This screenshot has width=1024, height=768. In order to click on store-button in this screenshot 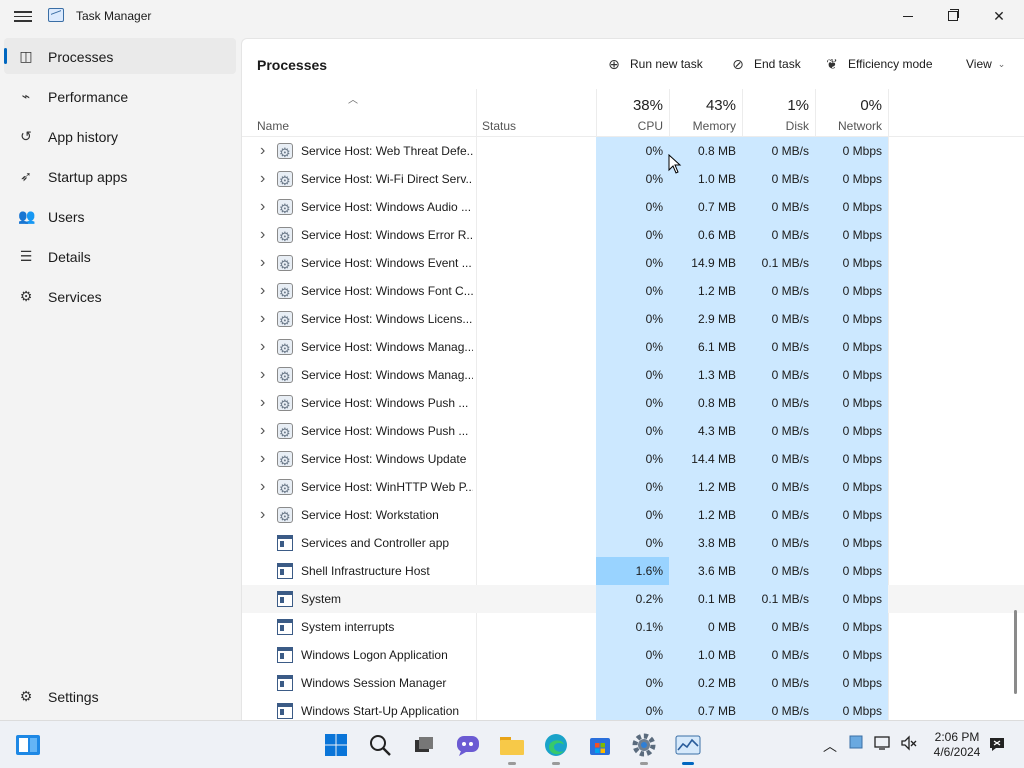, I will do `click(600, 745)`.